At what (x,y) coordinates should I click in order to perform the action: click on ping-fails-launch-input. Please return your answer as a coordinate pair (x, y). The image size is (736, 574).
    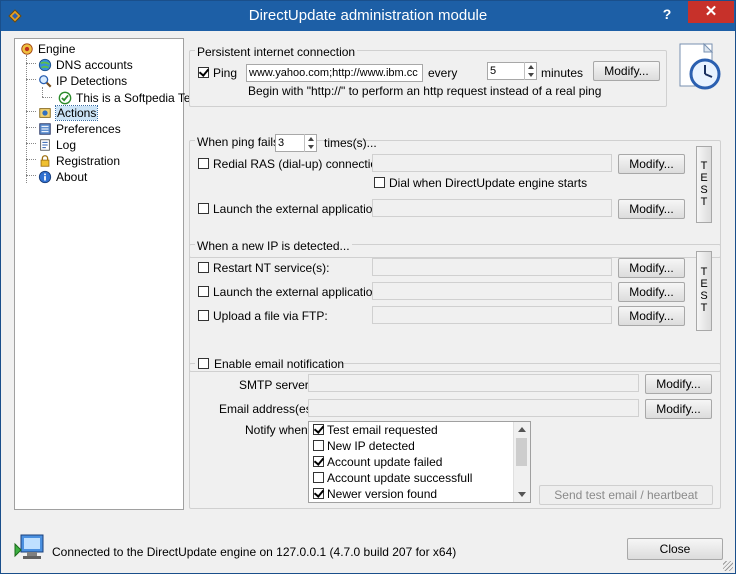
    Looking at the image, I should click on (492, 208).